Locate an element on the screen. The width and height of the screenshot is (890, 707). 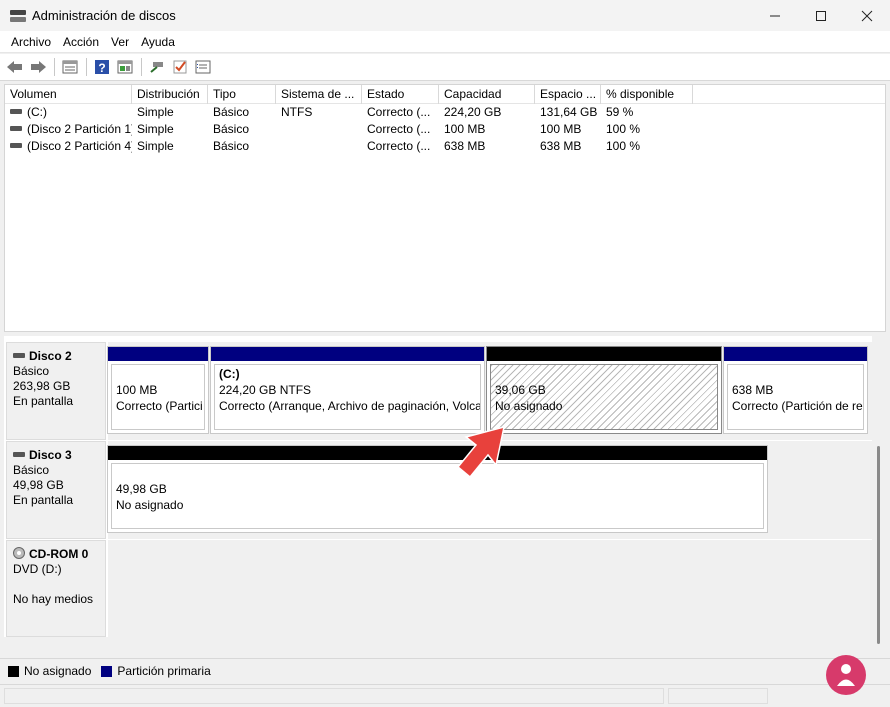
connect-icon is located at coordinates (156, 67).